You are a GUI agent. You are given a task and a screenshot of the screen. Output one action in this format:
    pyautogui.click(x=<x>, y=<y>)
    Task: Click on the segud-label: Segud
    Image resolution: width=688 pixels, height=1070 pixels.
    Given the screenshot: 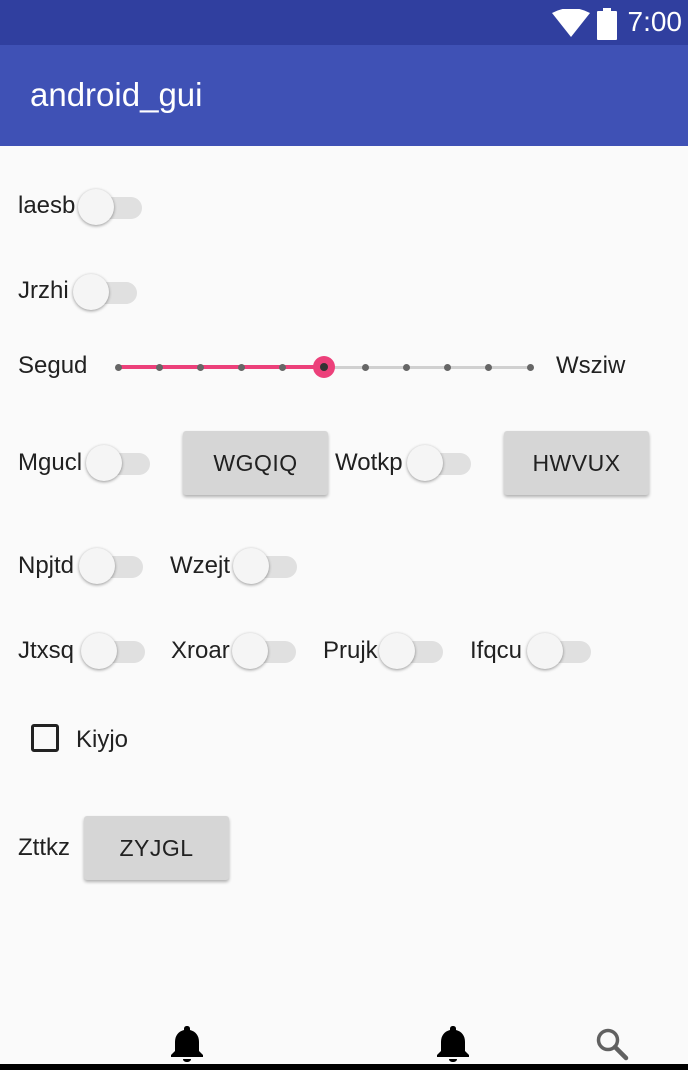 What is the action you would take?
    pyautogui.click(x=53, y=365)
    